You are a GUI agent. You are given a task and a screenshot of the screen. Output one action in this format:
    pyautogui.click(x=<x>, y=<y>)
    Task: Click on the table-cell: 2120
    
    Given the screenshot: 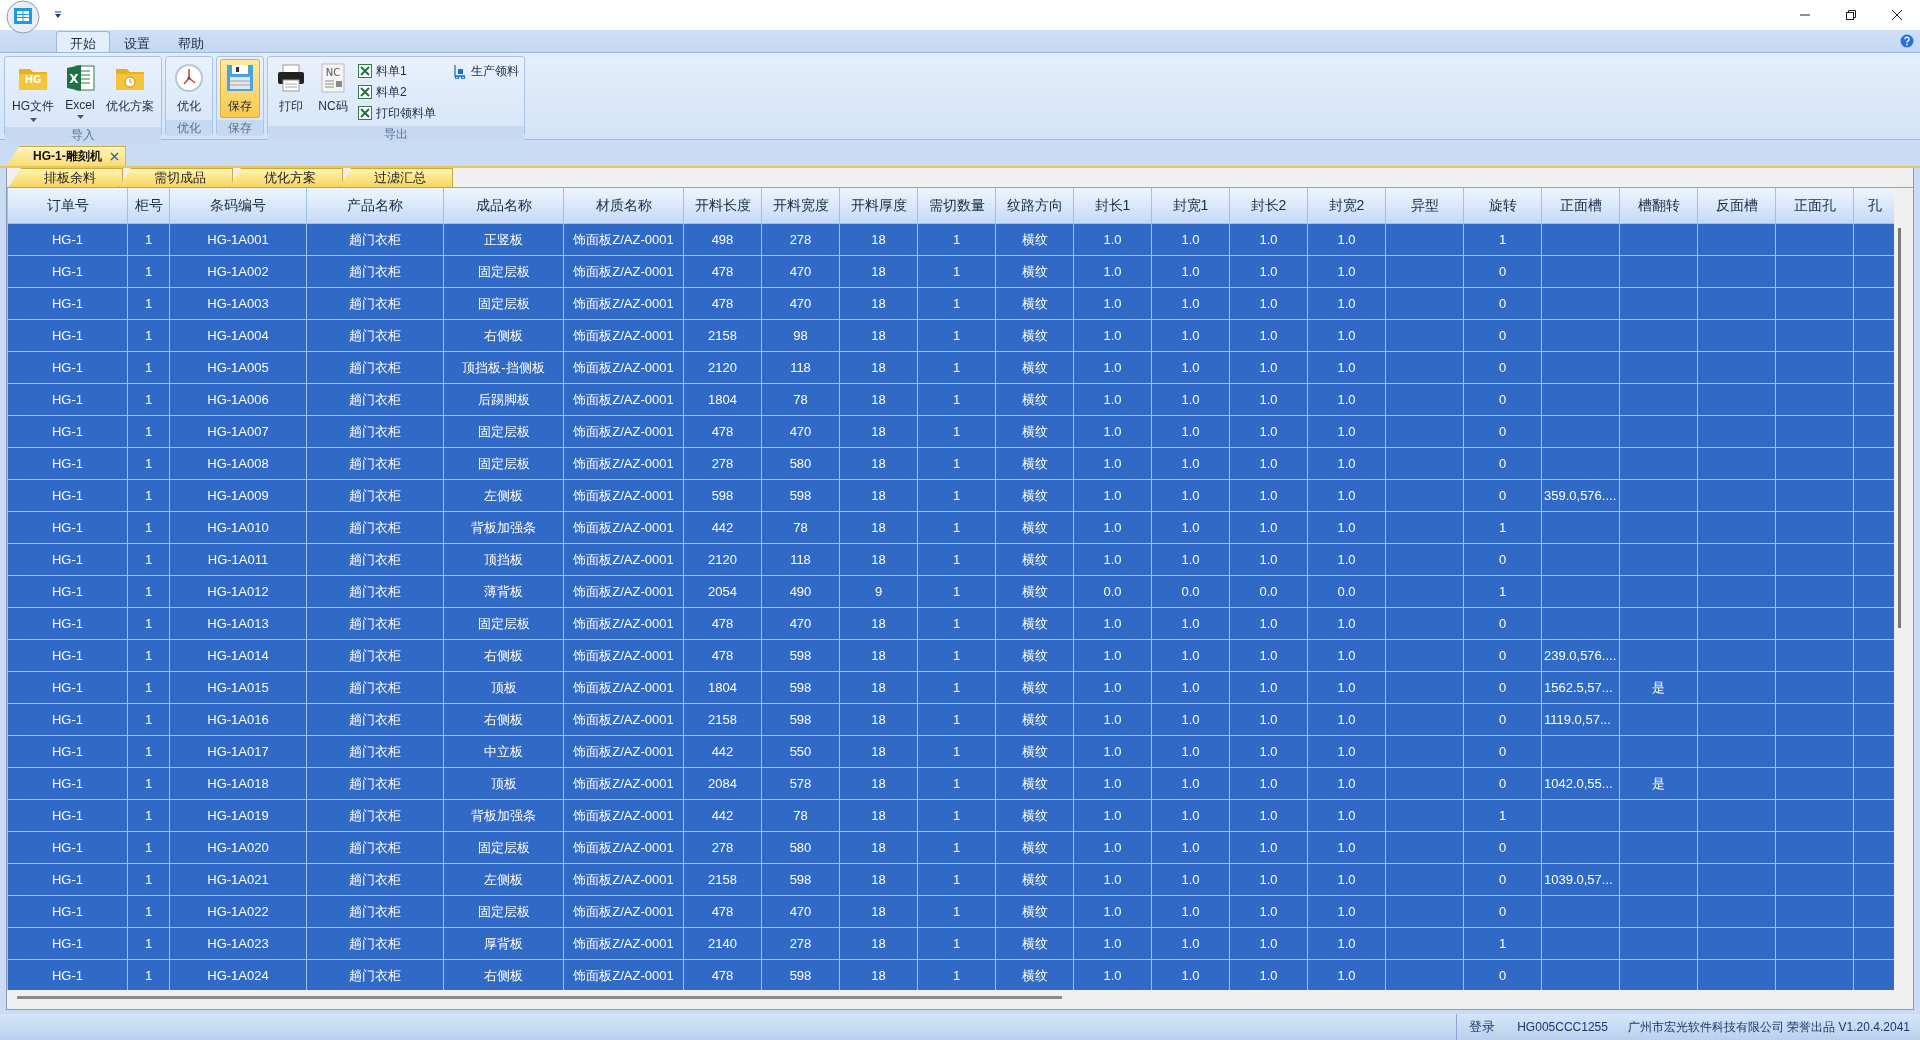 What is the action you would take?
    pyautogui.click(x=722, y=367)
    